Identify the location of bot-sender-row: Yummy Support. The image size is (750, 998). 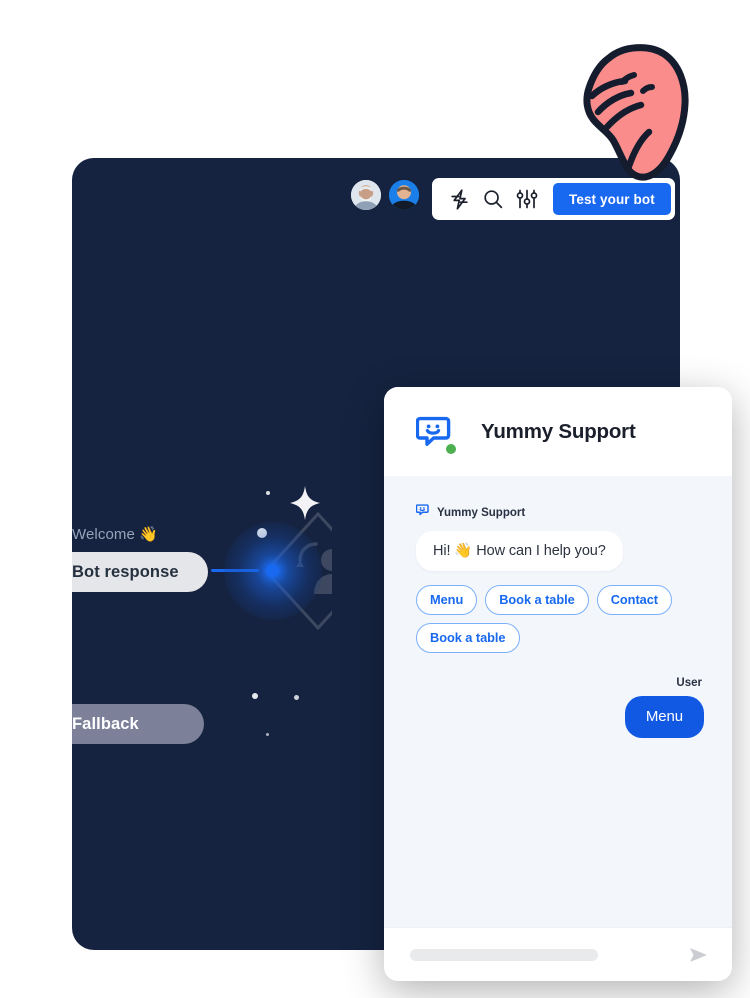
(559, 512).